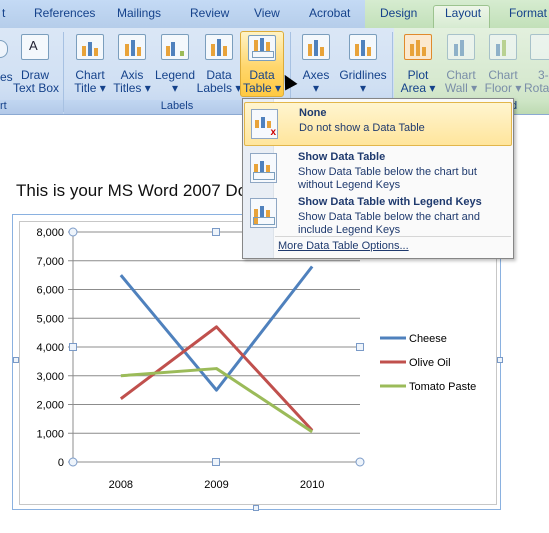 This screenshot has width=549, height=533. What do you see at coordinates (342, 157) in the screenshot?
I see `menu-item-show-data-table-title: Show Data Table` at bounding box center [342, 157].